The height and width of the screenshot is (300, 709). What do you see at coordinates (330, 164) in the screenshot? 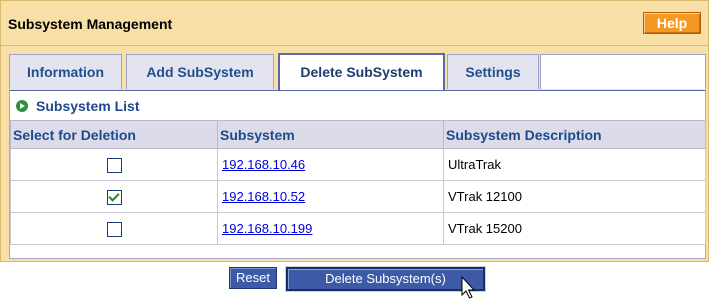
I see `subsystem-cell: 192.168.10.46` at bounding box center [330, 164].